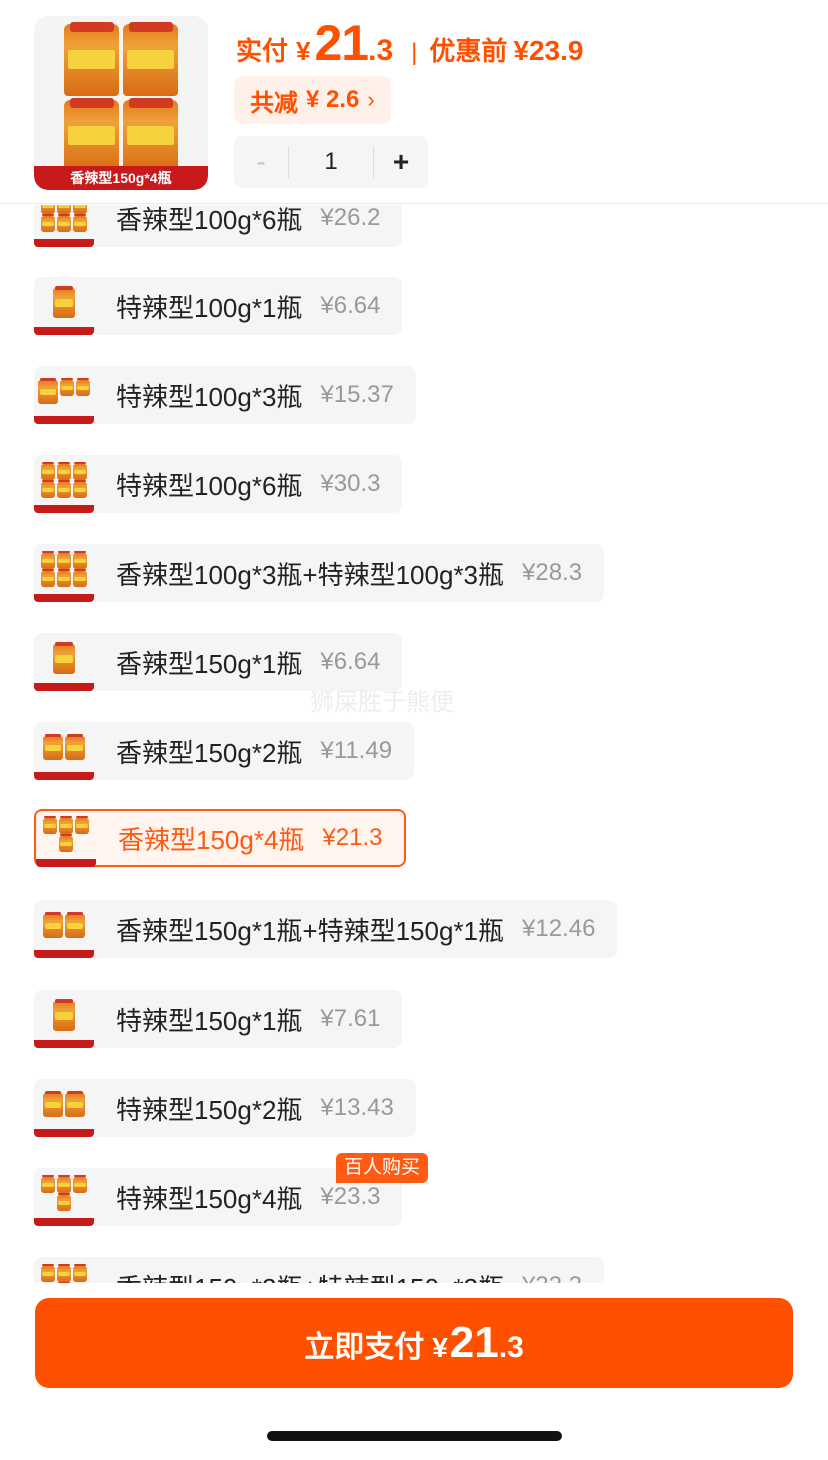 This screenshot has height=1460, width=828. I want to click on option-price: ¥11.49, so click(356, 750).